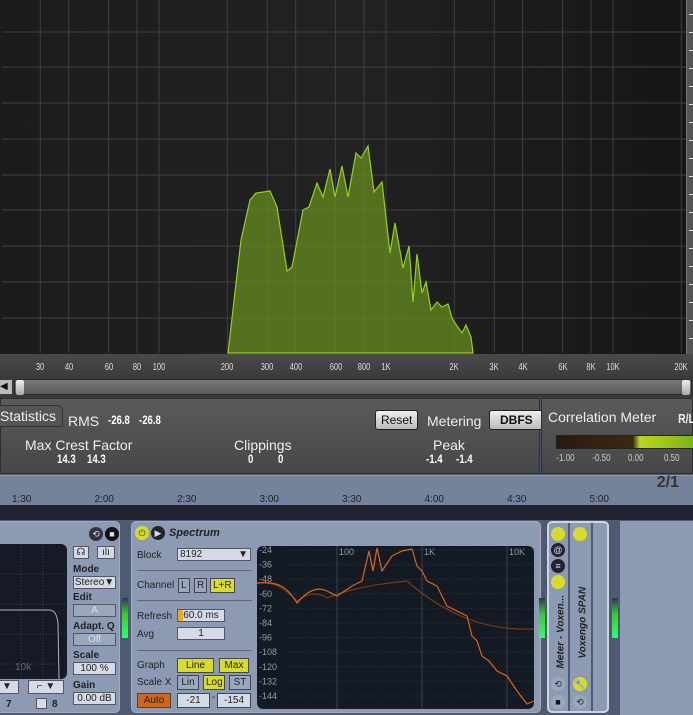  Describe the element at coordinates (150, 420) in the screenshot. I see `rms-right: -26.8` at that location.